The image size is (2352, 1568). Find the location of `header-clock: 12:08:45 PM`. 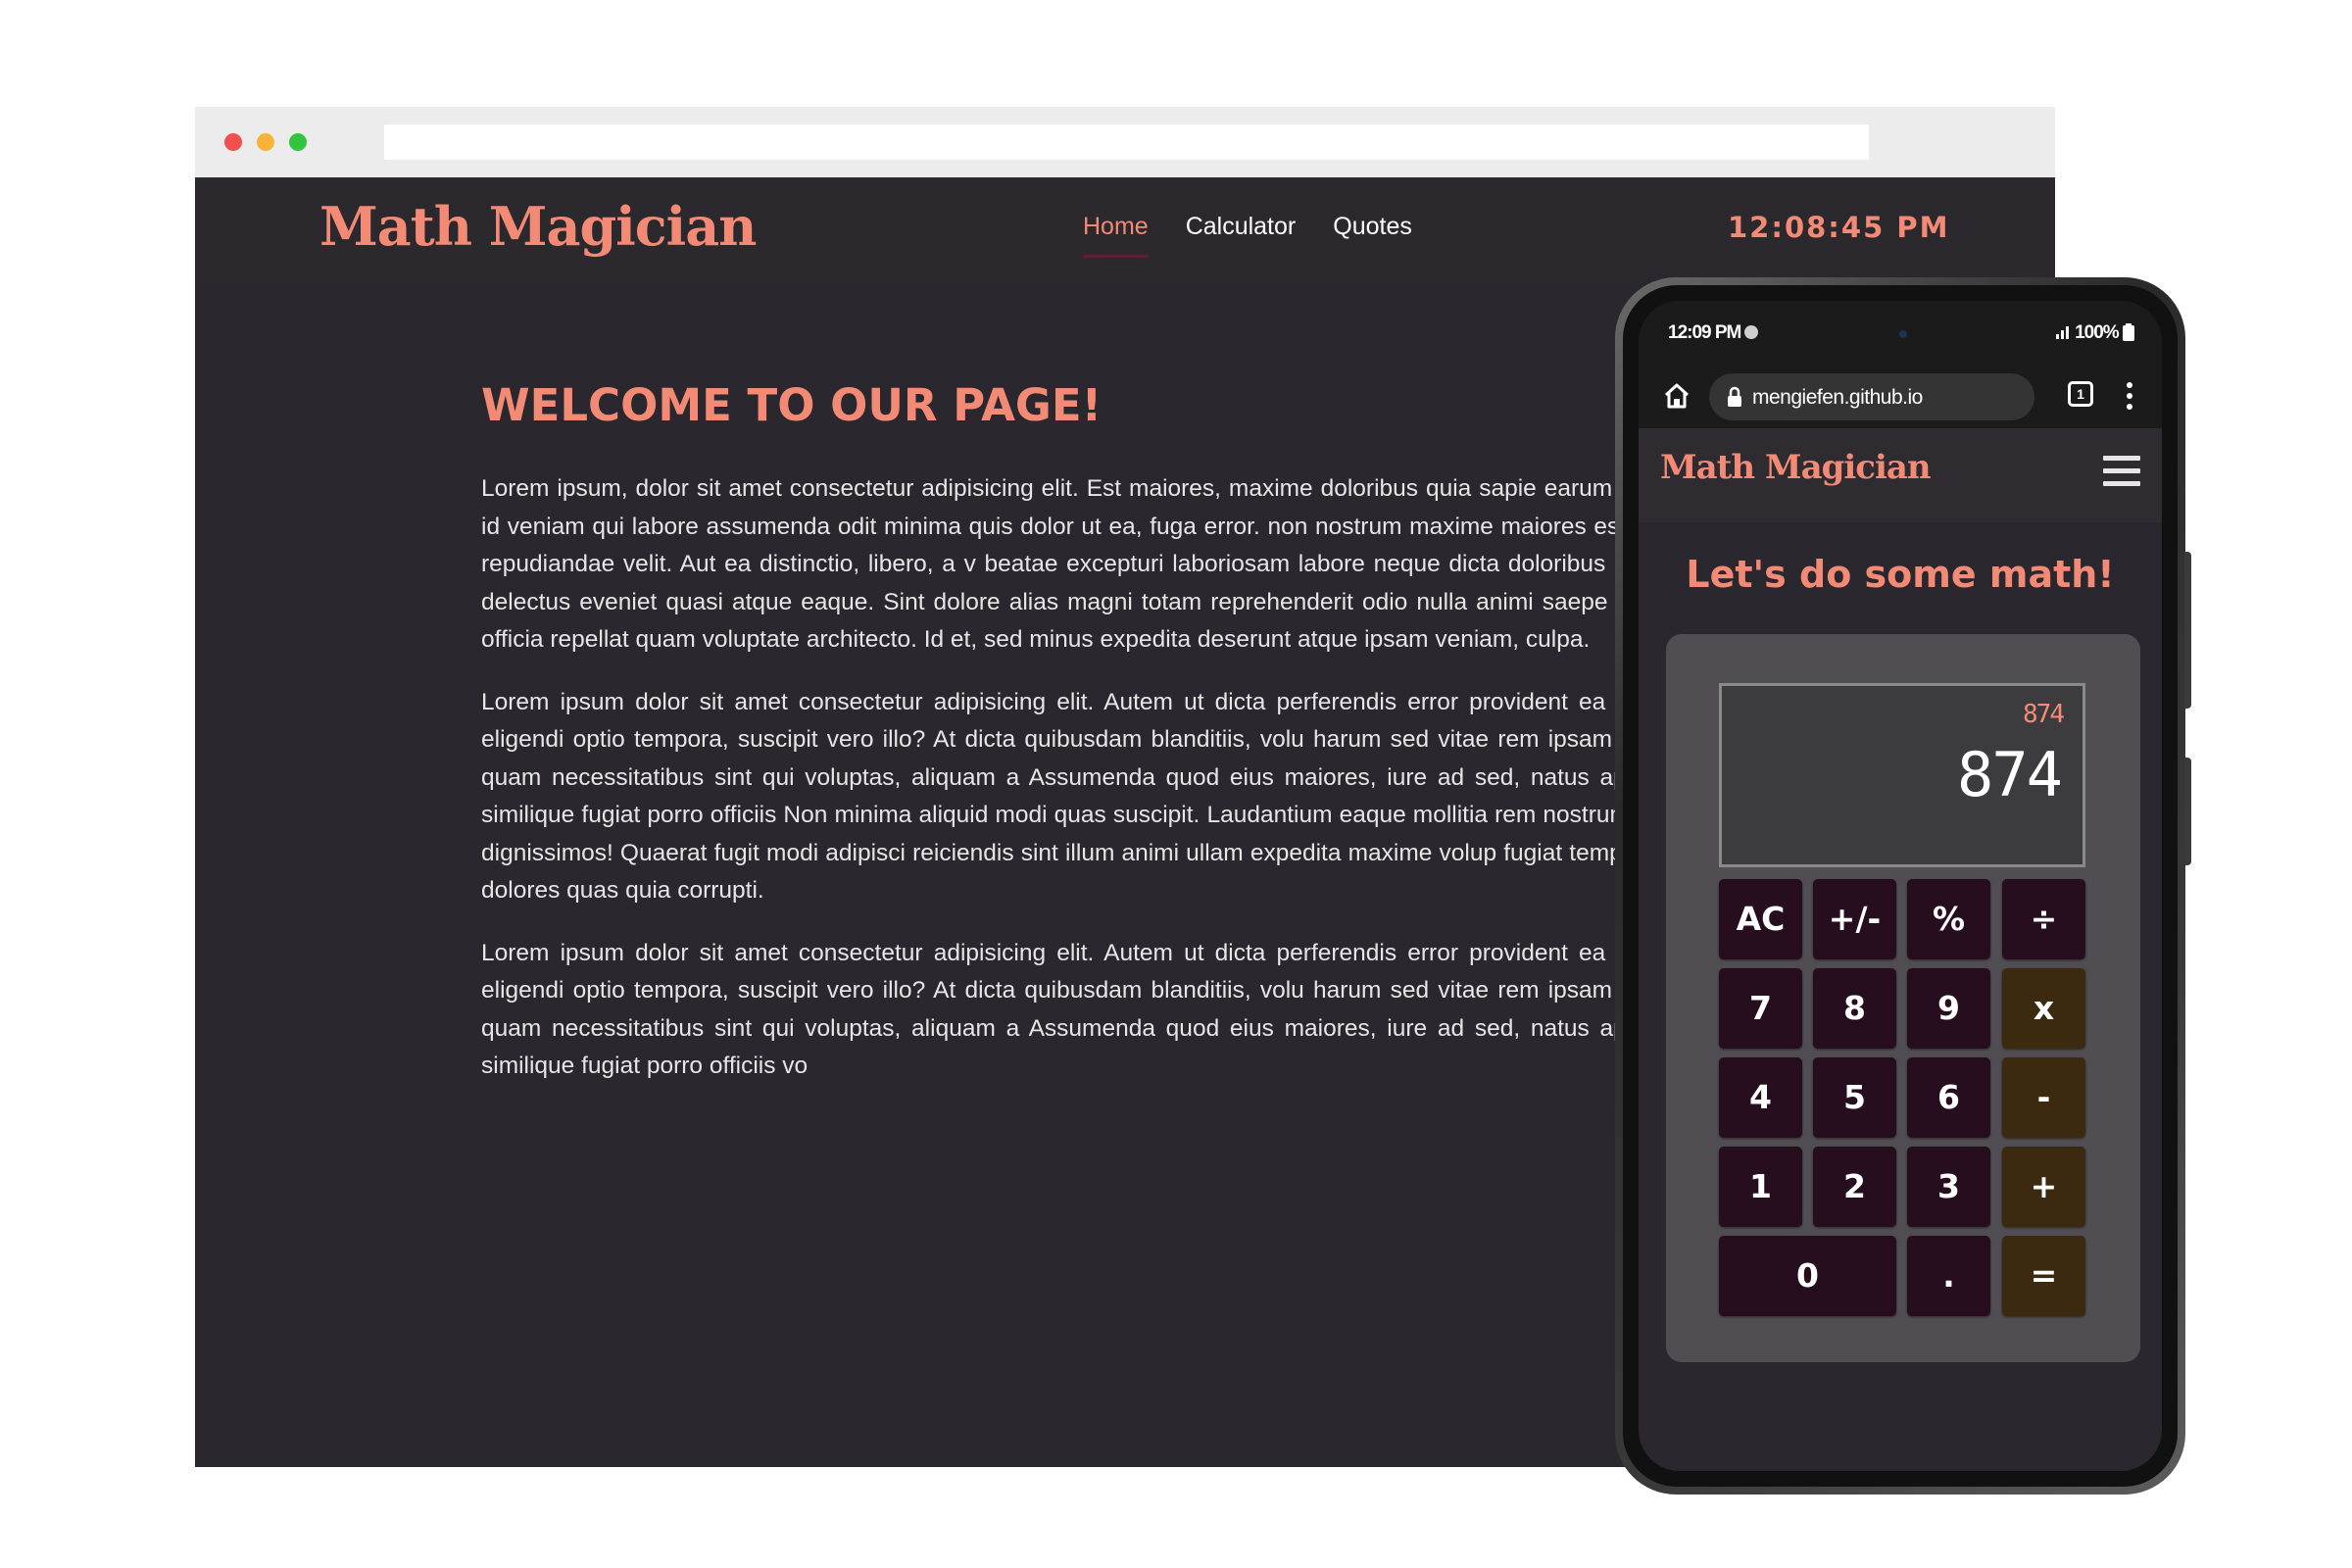

header-clock: 12:08:45 PM is located at coordinates (1839, 227).